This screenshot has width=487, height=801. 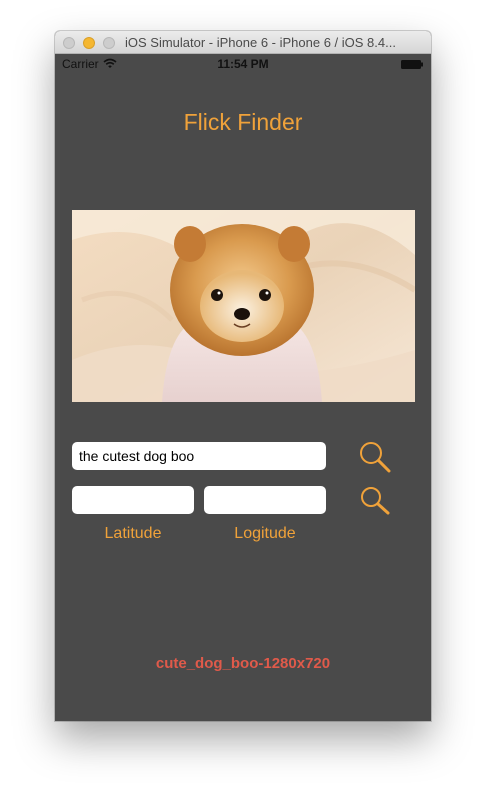 I want to click on longitude-label: Logitude, so click(x=265, y=533).